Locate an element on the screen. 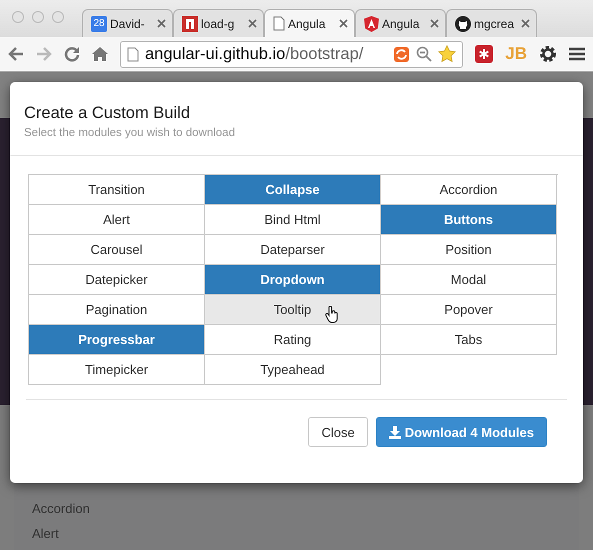 This screenshot has width=593, height=550. download-button: Download 4 Modules is located at coordinates (461, 432).